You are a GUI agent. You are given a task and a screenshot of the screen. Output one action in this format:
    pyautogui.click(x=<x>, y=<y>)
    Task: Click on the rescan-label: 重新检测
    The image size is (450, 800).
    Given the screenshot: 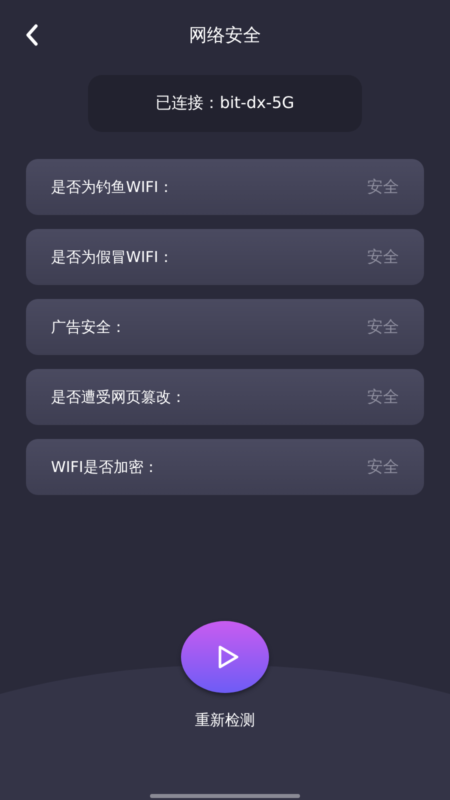 What is the action you would take?
    pyautogui.click(x=225, y=720)
    